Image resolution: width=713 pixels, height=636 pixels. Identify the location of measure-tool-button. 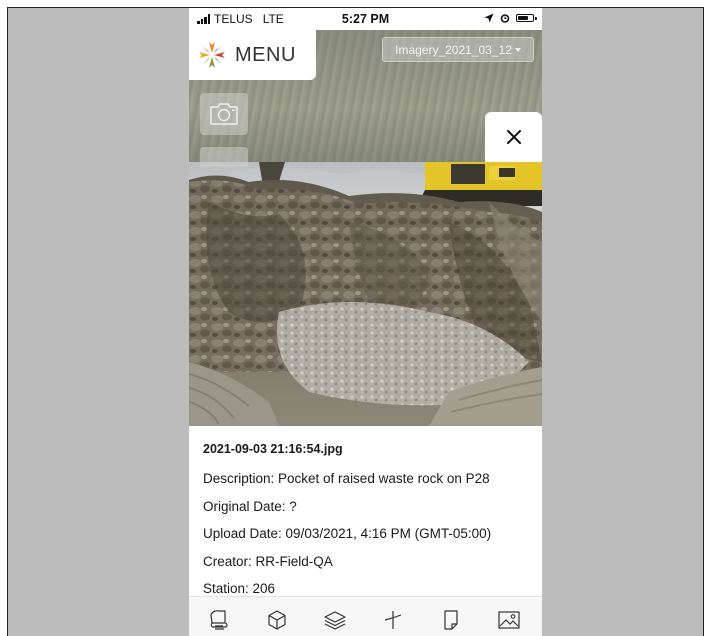
(393, 620).